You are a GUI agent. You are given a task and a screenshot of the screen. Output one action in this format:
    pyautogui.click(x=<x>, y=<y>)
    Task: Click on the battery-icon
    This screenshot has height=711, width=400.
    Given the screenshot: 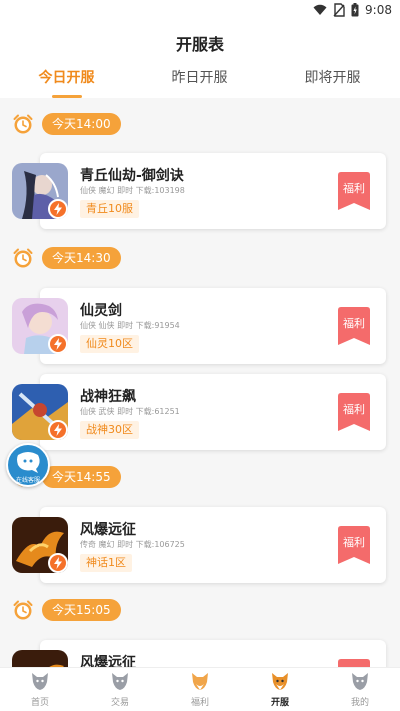 What is the action you would take?
    pyautogui.click(x=355, y=10)
    